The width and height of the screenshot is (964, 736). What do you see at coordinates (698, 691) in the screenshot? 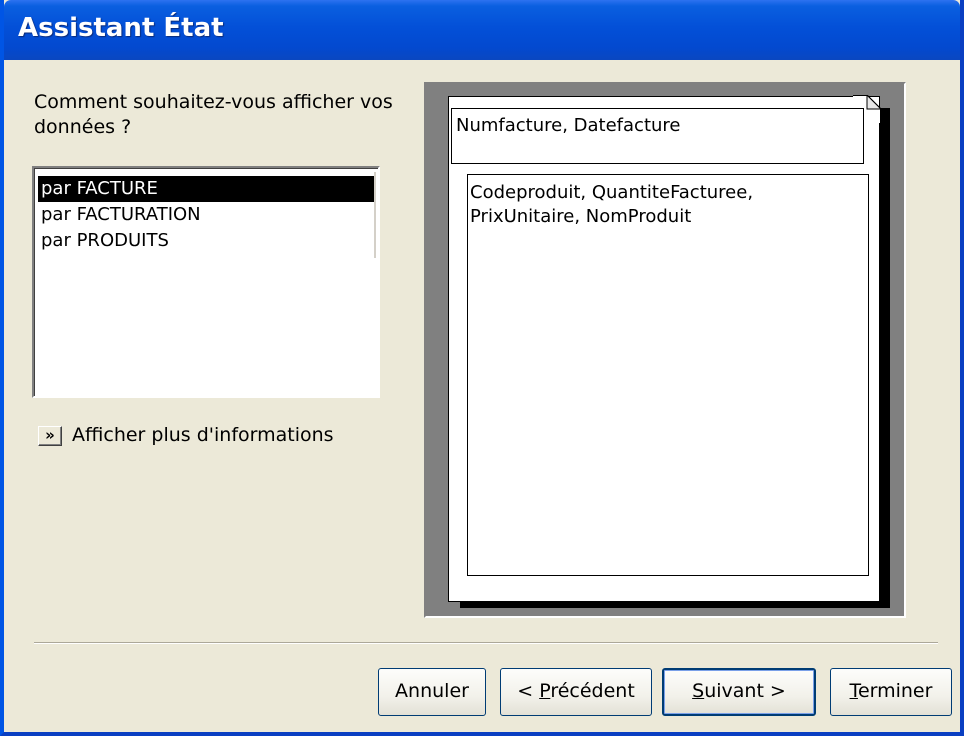
I see `next-button-mnemonic: S` at bounding box center [698, 691].